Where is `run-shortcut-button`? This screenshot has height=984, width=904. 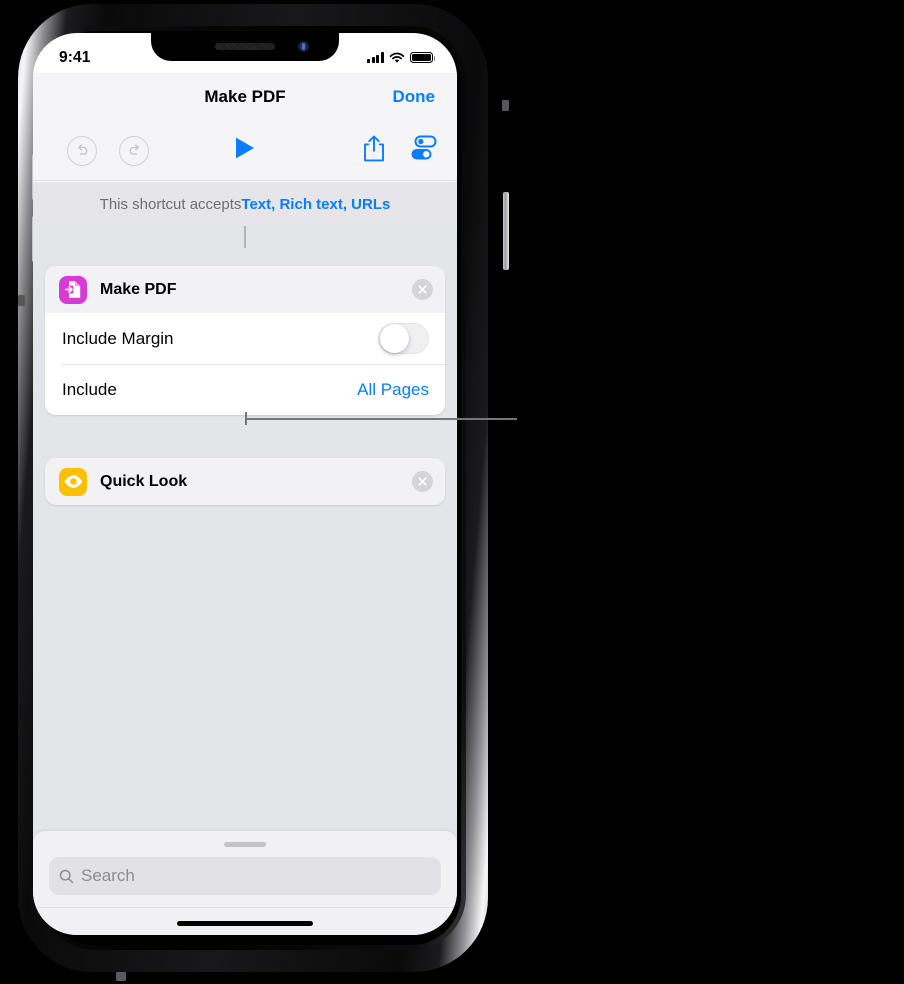
run-shortcut-button is located at coordinates (245, 150).